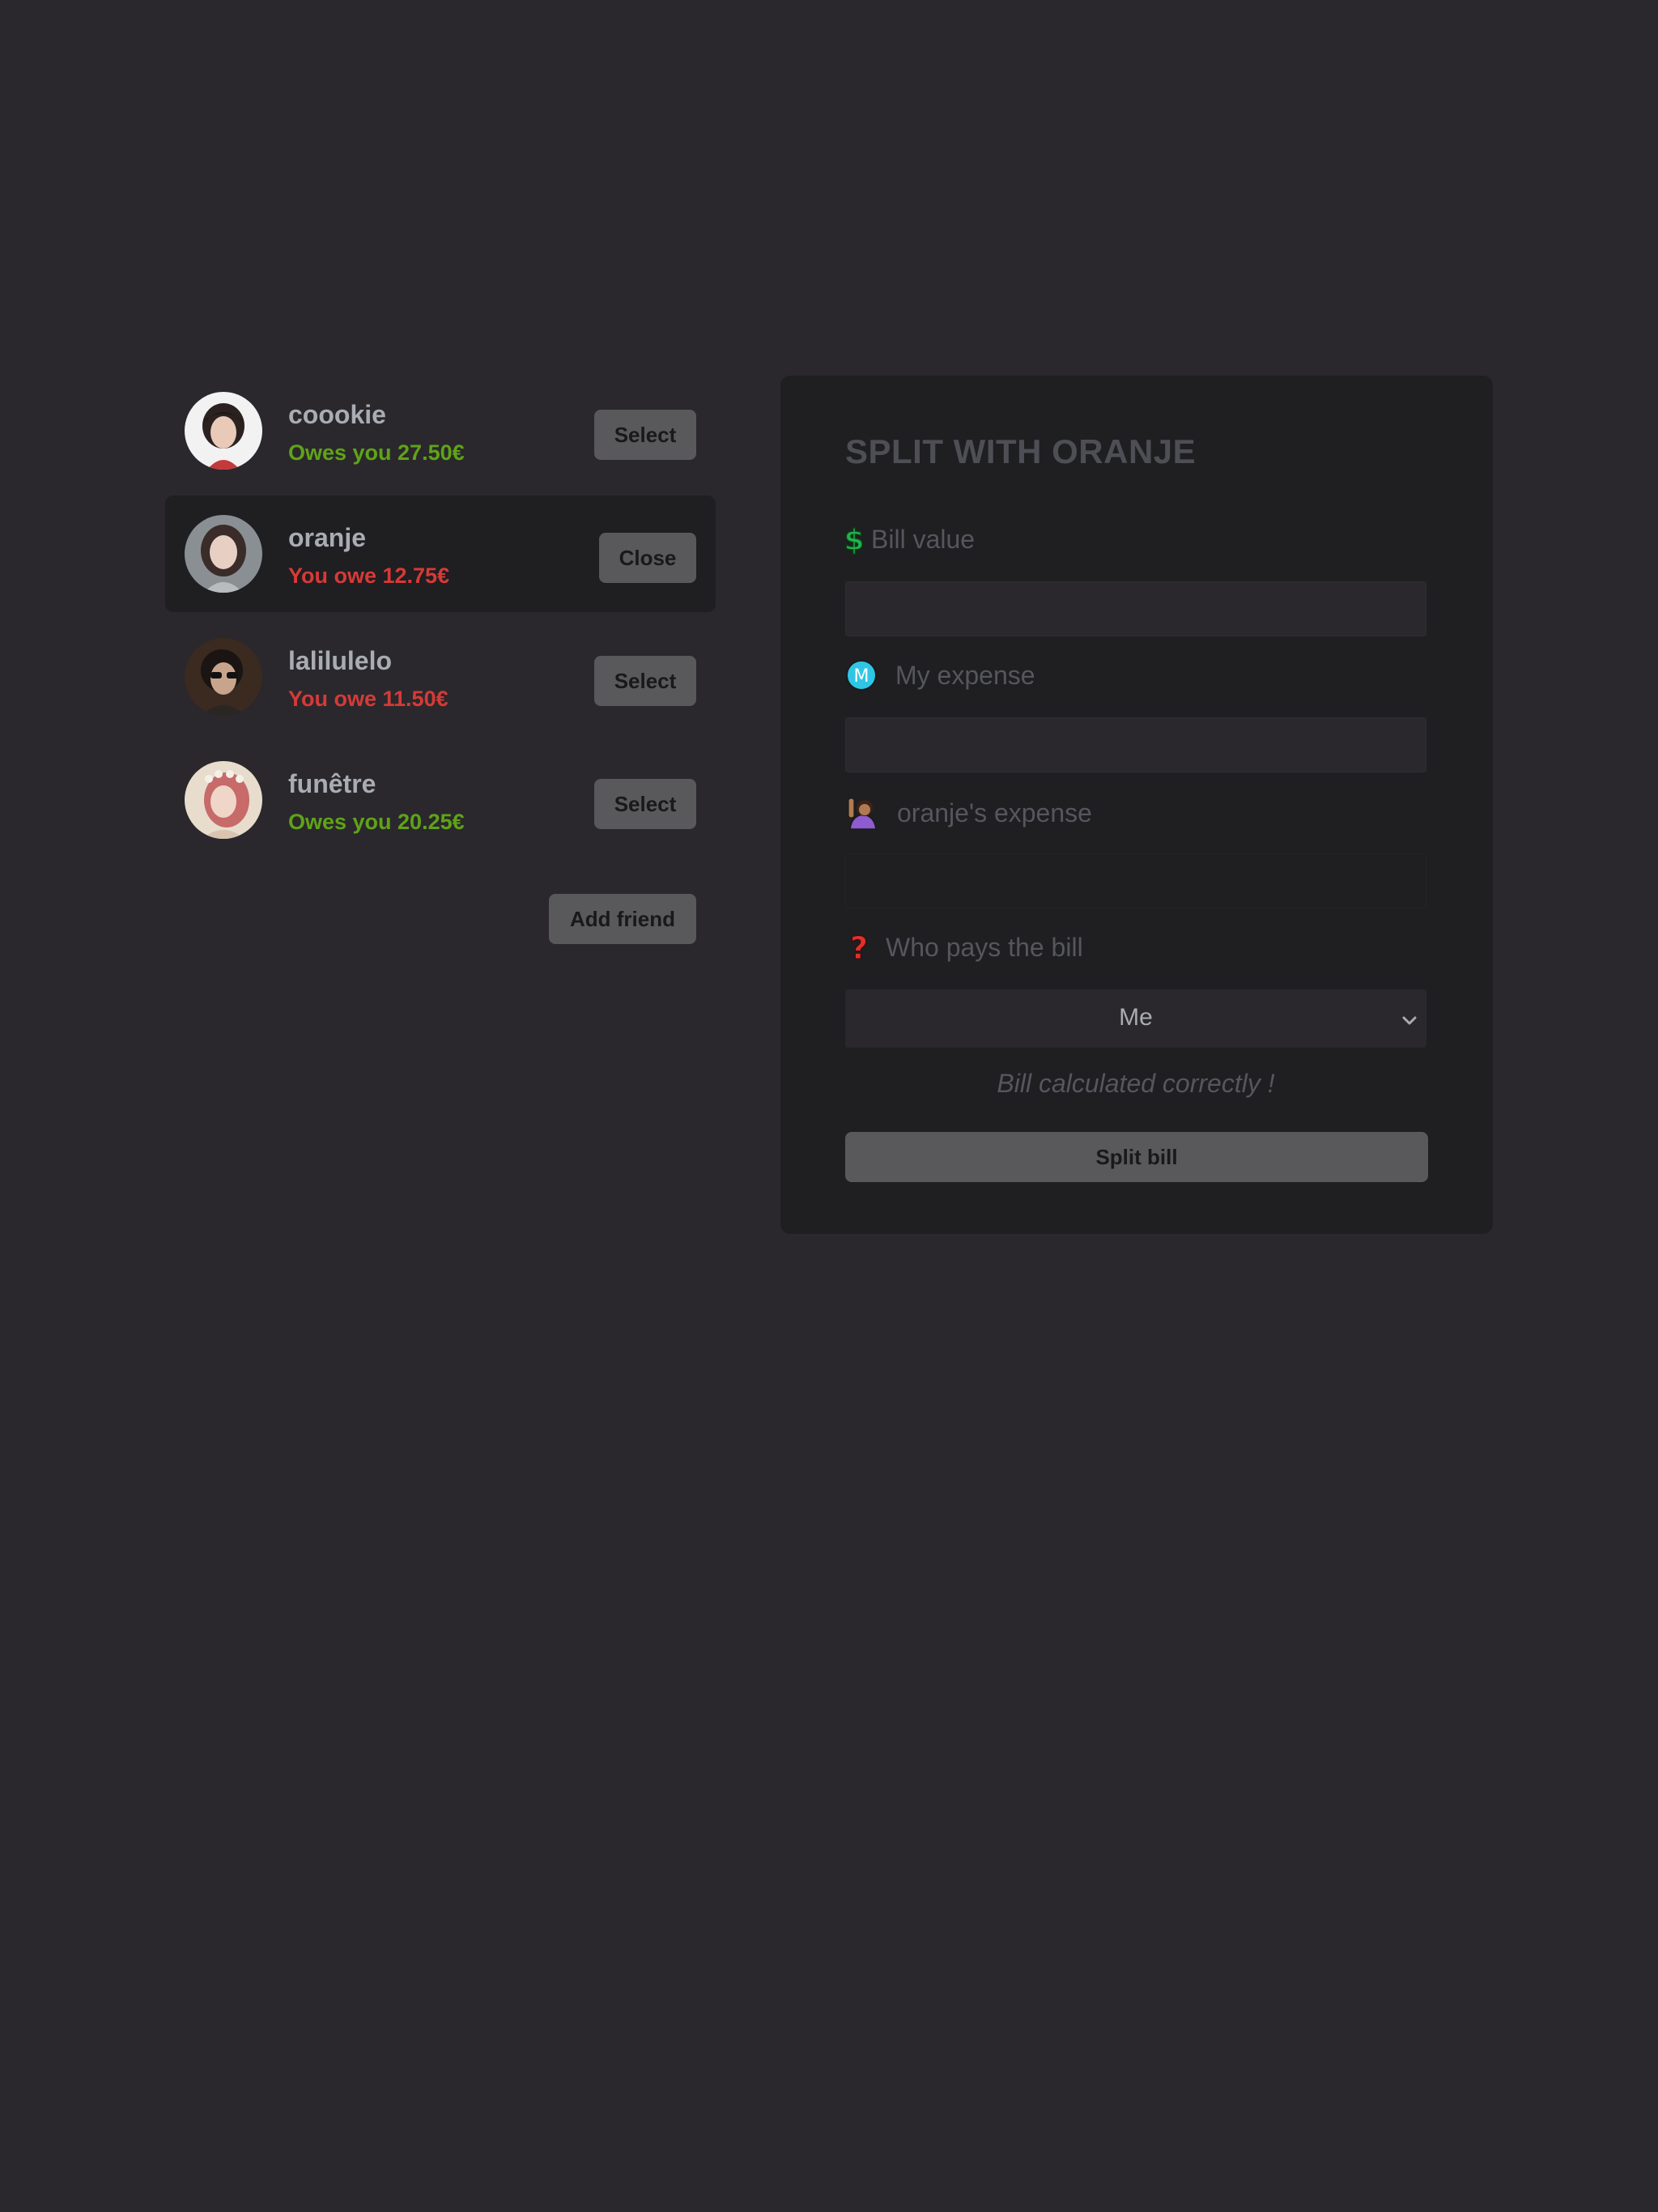 This screenshot has width=1658, height=2212. I want to click on friend-balance: You owe 12.75€, so click(369, 576).